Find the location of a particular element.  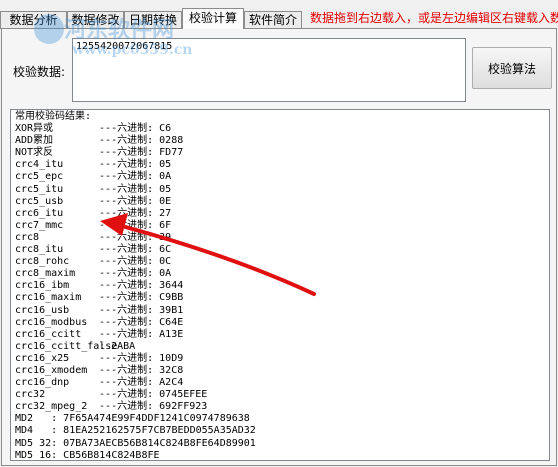

result-row: crc16_ccitt ---六进制: A13E is located at coordinates (280, 335).